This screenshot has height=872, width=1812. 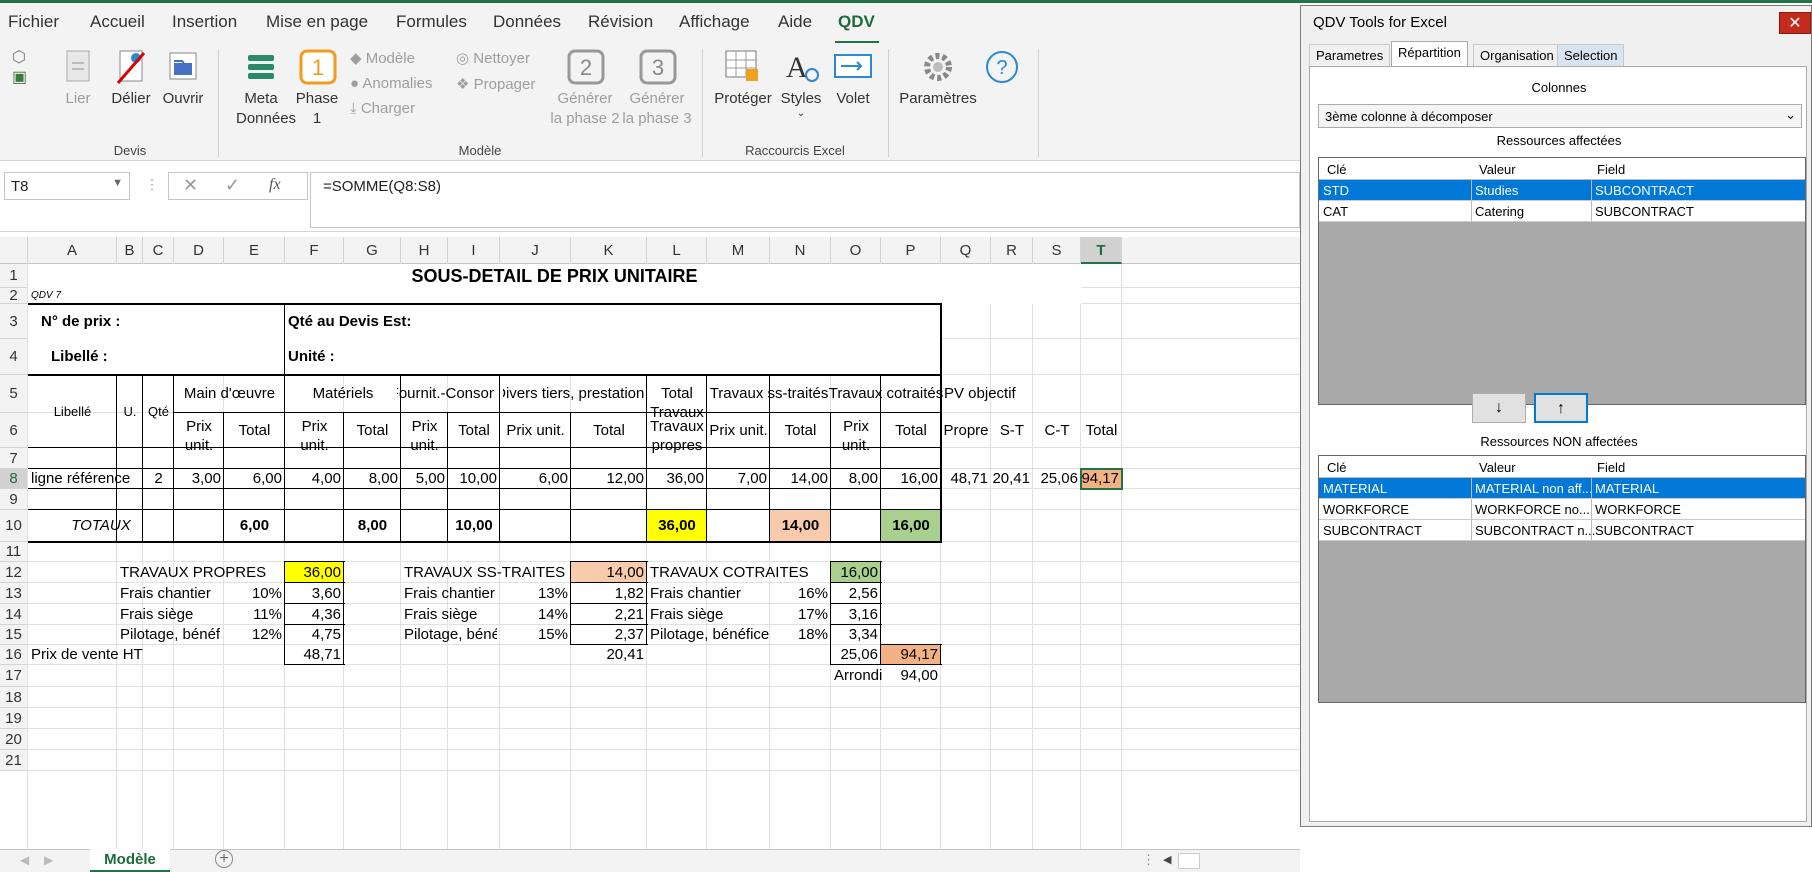 I want to click on cell: 12%, so click(x=254, y=635).